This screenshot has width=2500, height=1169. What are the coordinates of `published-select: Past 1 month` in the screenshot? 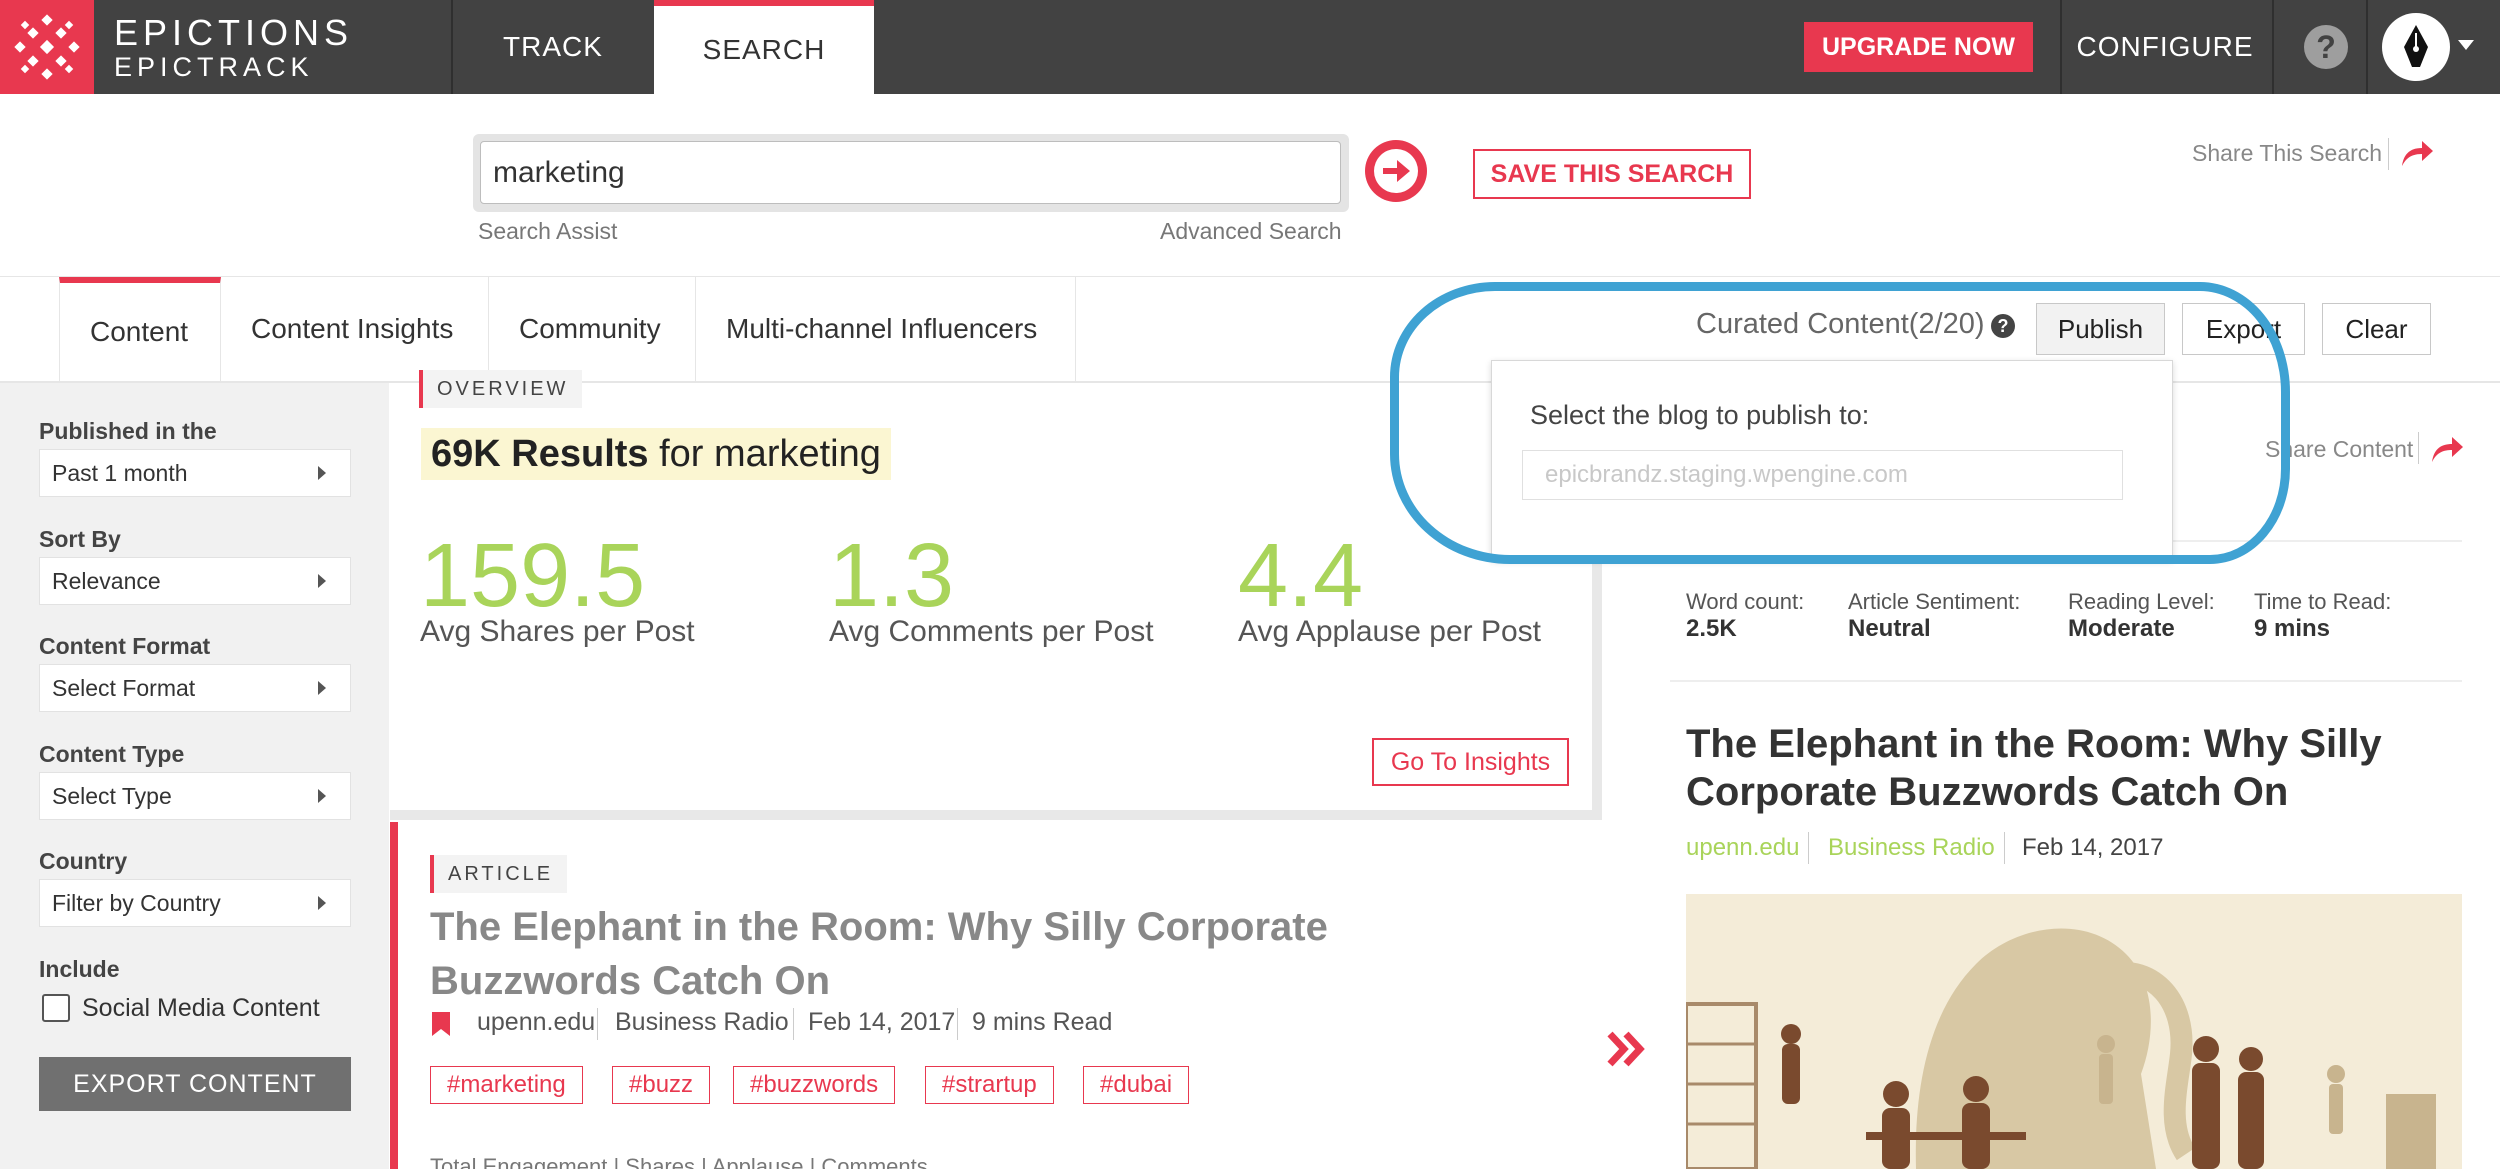 It's located at (195, 473).